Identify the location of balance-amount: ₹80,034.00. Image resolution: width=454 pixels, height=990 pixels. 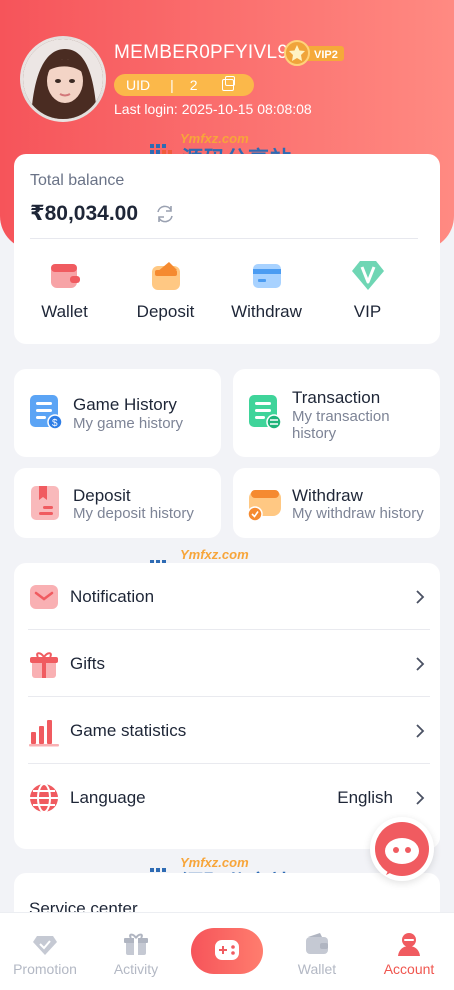
(84, 213).